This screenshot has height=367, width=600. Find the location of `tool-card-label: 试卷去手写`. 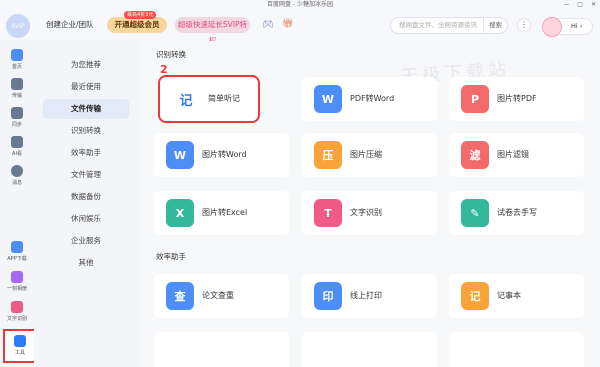

tool-card-label: 试卷去手写 is located at coordinates (517, 212).